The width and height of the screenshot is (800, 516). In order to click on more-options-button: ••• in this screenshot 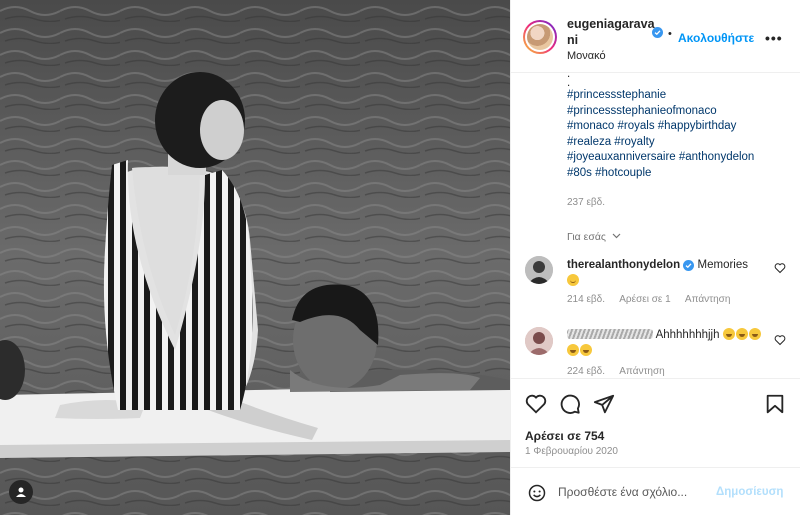, I will do `click(774, 38)`.